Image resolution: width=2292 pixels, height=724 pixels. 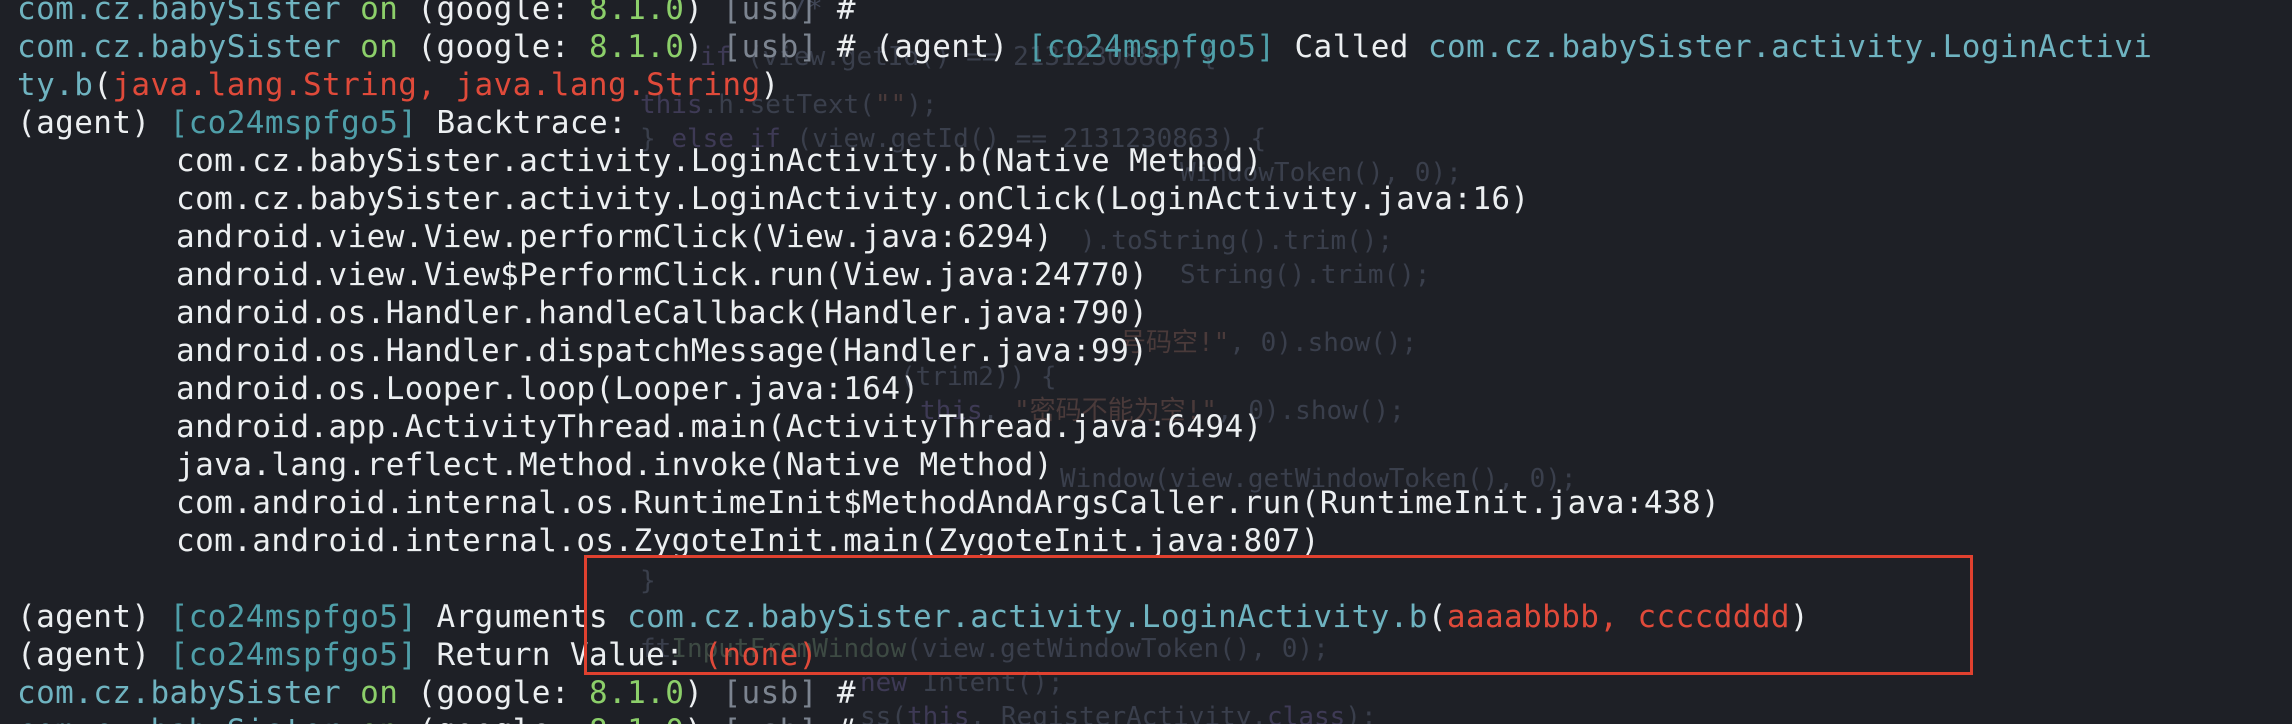 What do you see at coordinates (532, 123) in the screenshot?
I see `backtrace-title: Backtrace:` at bounding box center [532, 123].